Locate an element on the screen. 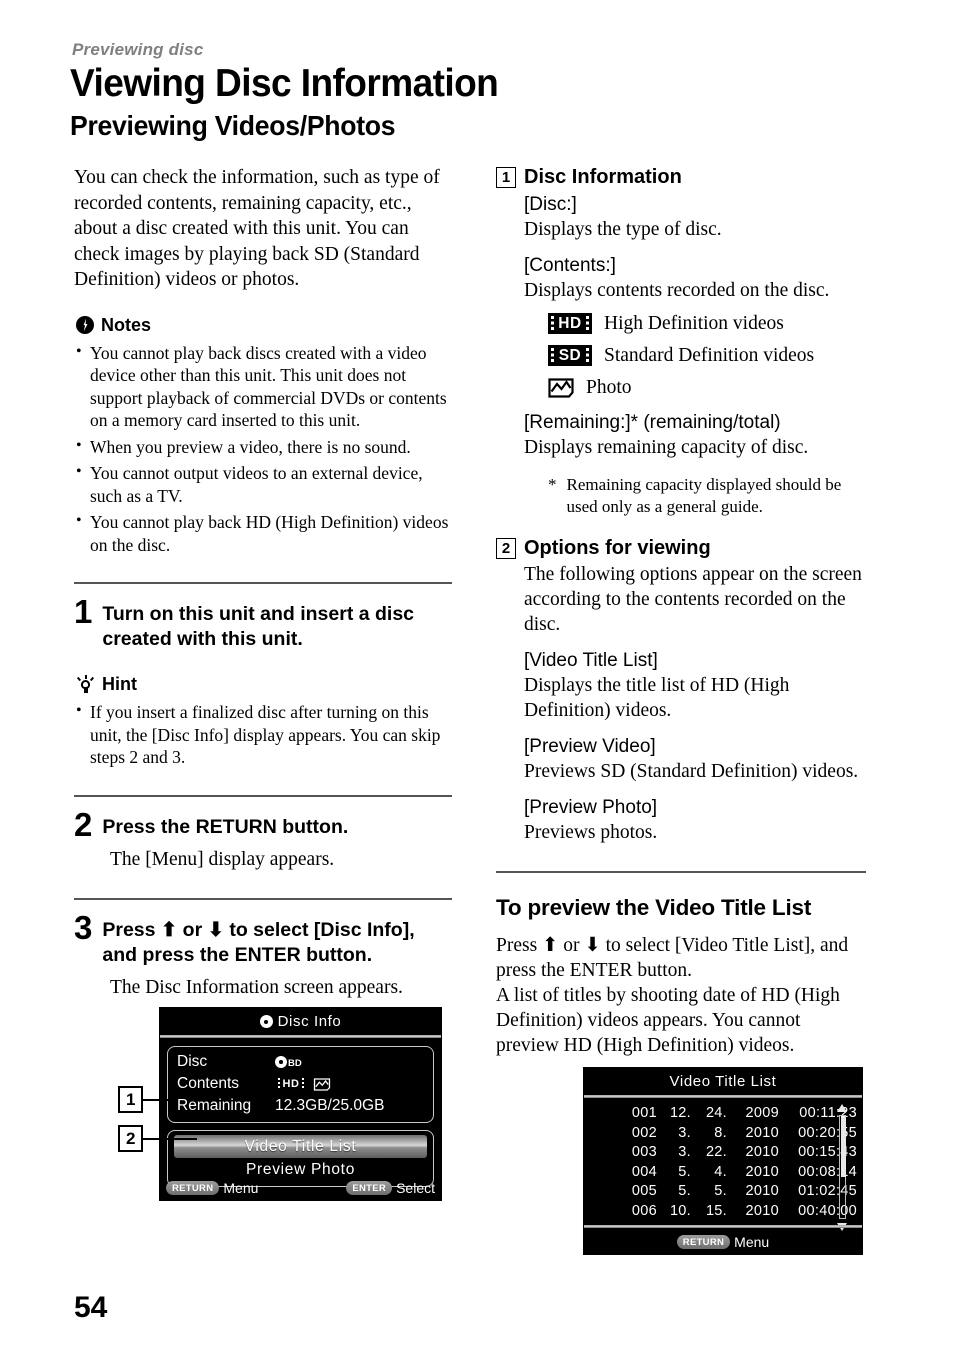 Image resolution: width=954 pixels, height=1357 pixels. table-row: 004 5. 4. 2010 00:08:14 is located at coordinates (723, 1173).